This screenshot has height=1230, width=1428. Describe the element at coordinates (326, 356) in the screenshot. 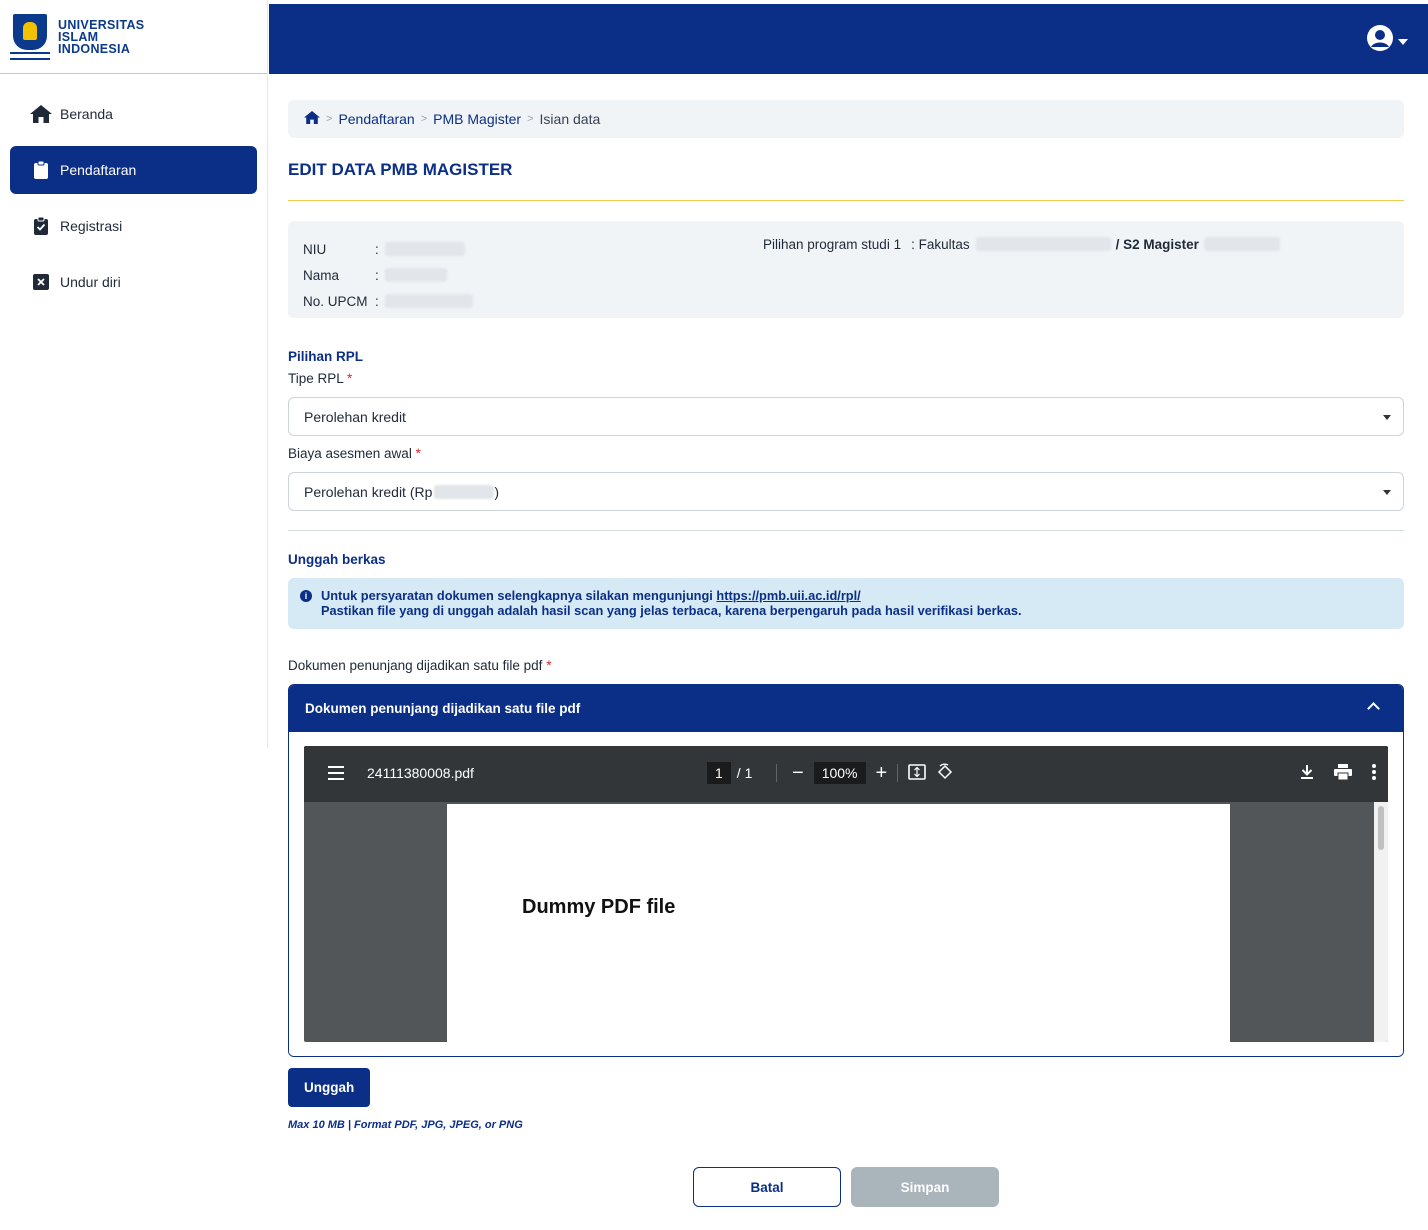

I see `rpl-section-title: Pilihan RPL` at that location.